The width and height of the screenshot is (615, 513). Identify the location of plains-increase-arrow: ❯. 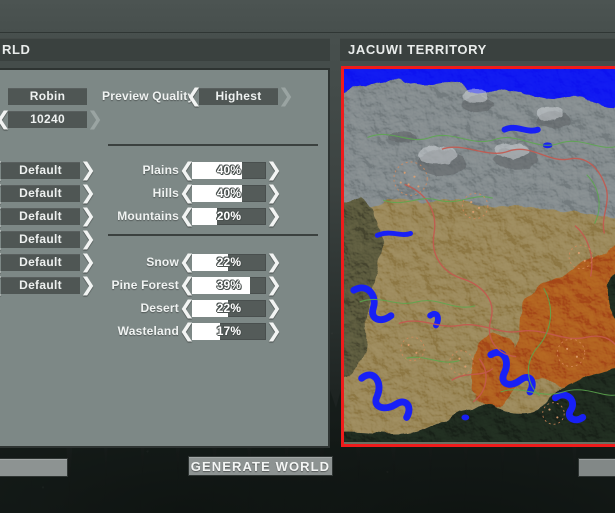
(274, 170).